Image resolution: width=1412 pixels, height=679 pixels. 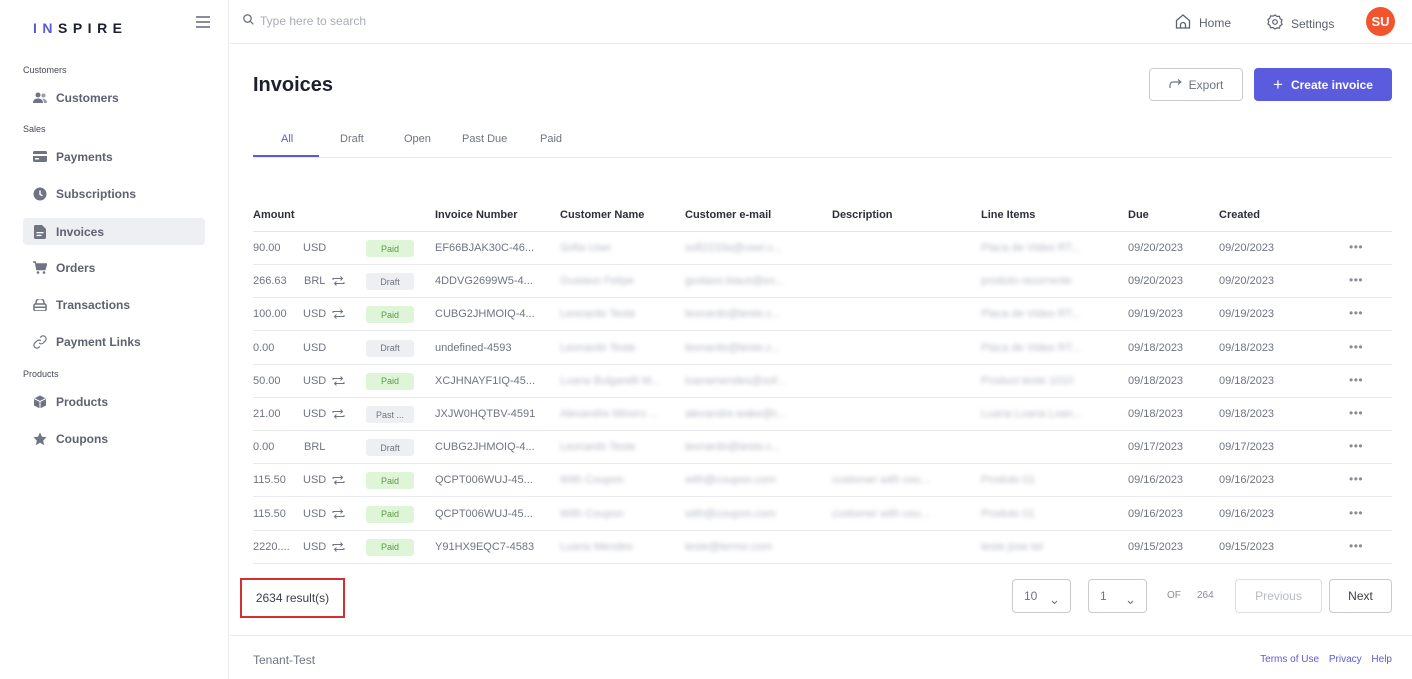 What do you see at coordinates (352, 139) in the screenshot?
I see `tab-draft: Draft` at bounding box center [352, 139].